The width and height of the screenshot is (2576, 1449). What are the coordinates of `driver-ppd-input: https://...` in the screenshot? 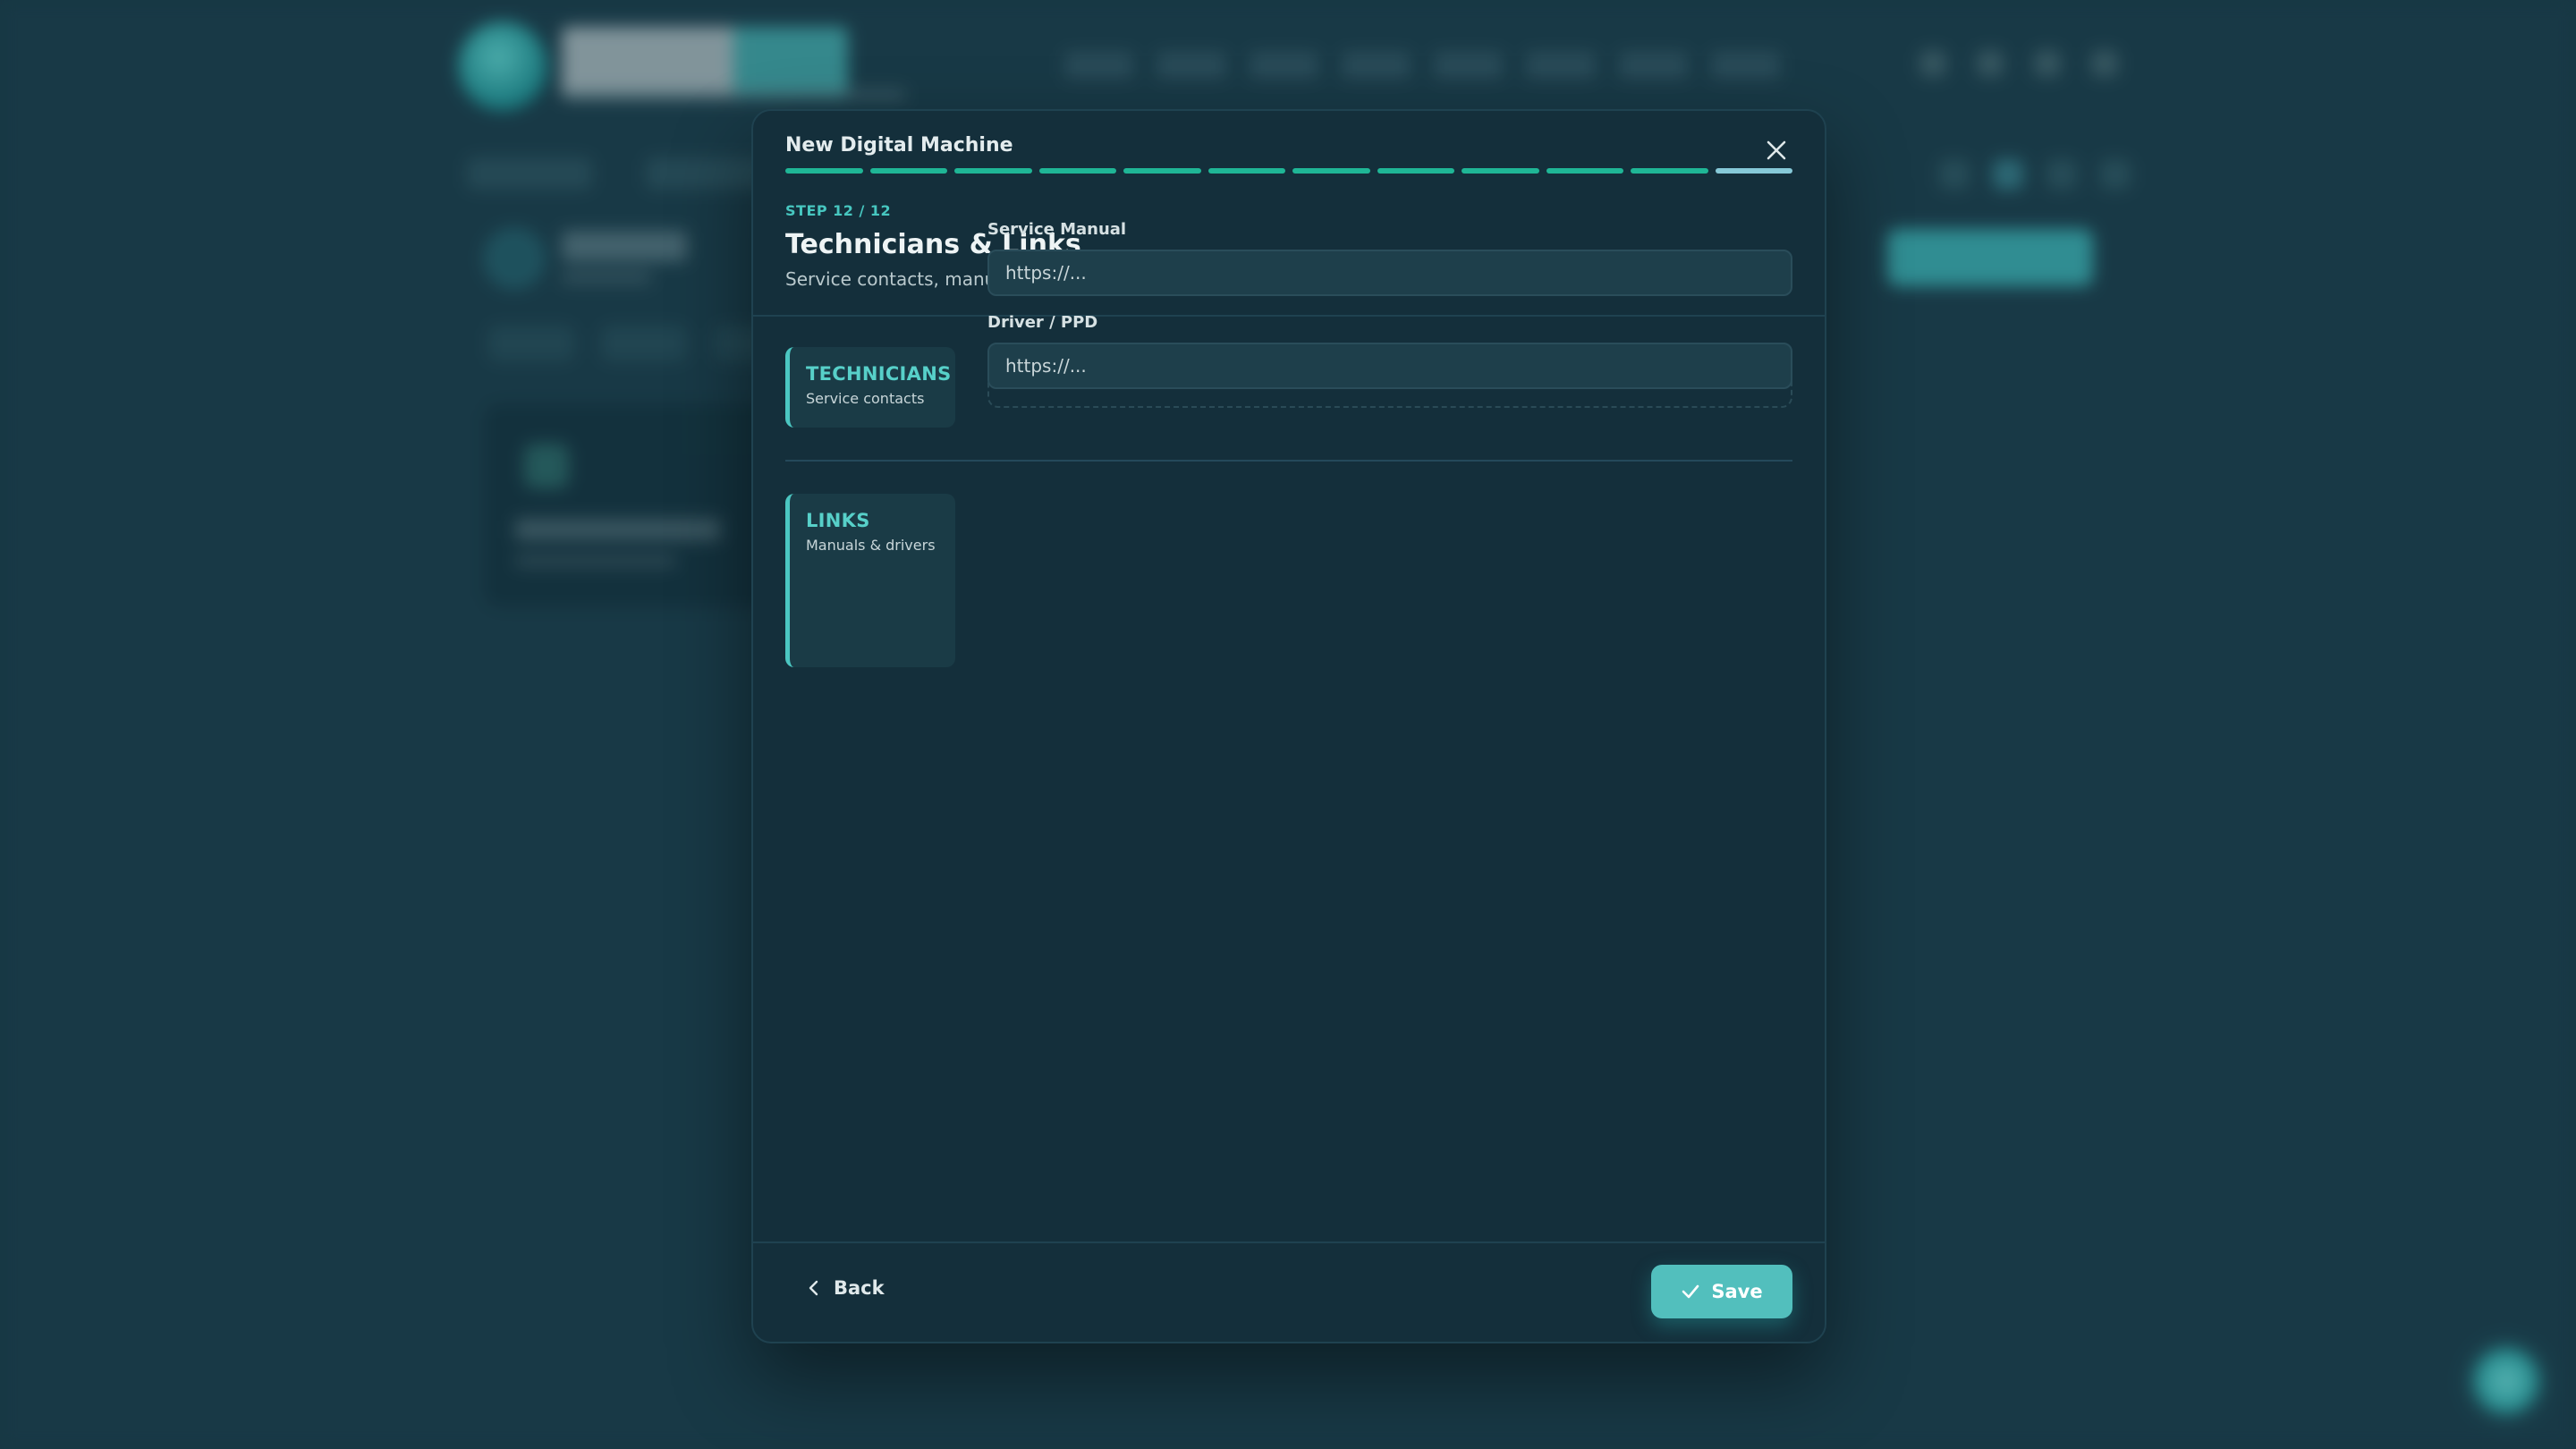 It's located at (1389, 366).